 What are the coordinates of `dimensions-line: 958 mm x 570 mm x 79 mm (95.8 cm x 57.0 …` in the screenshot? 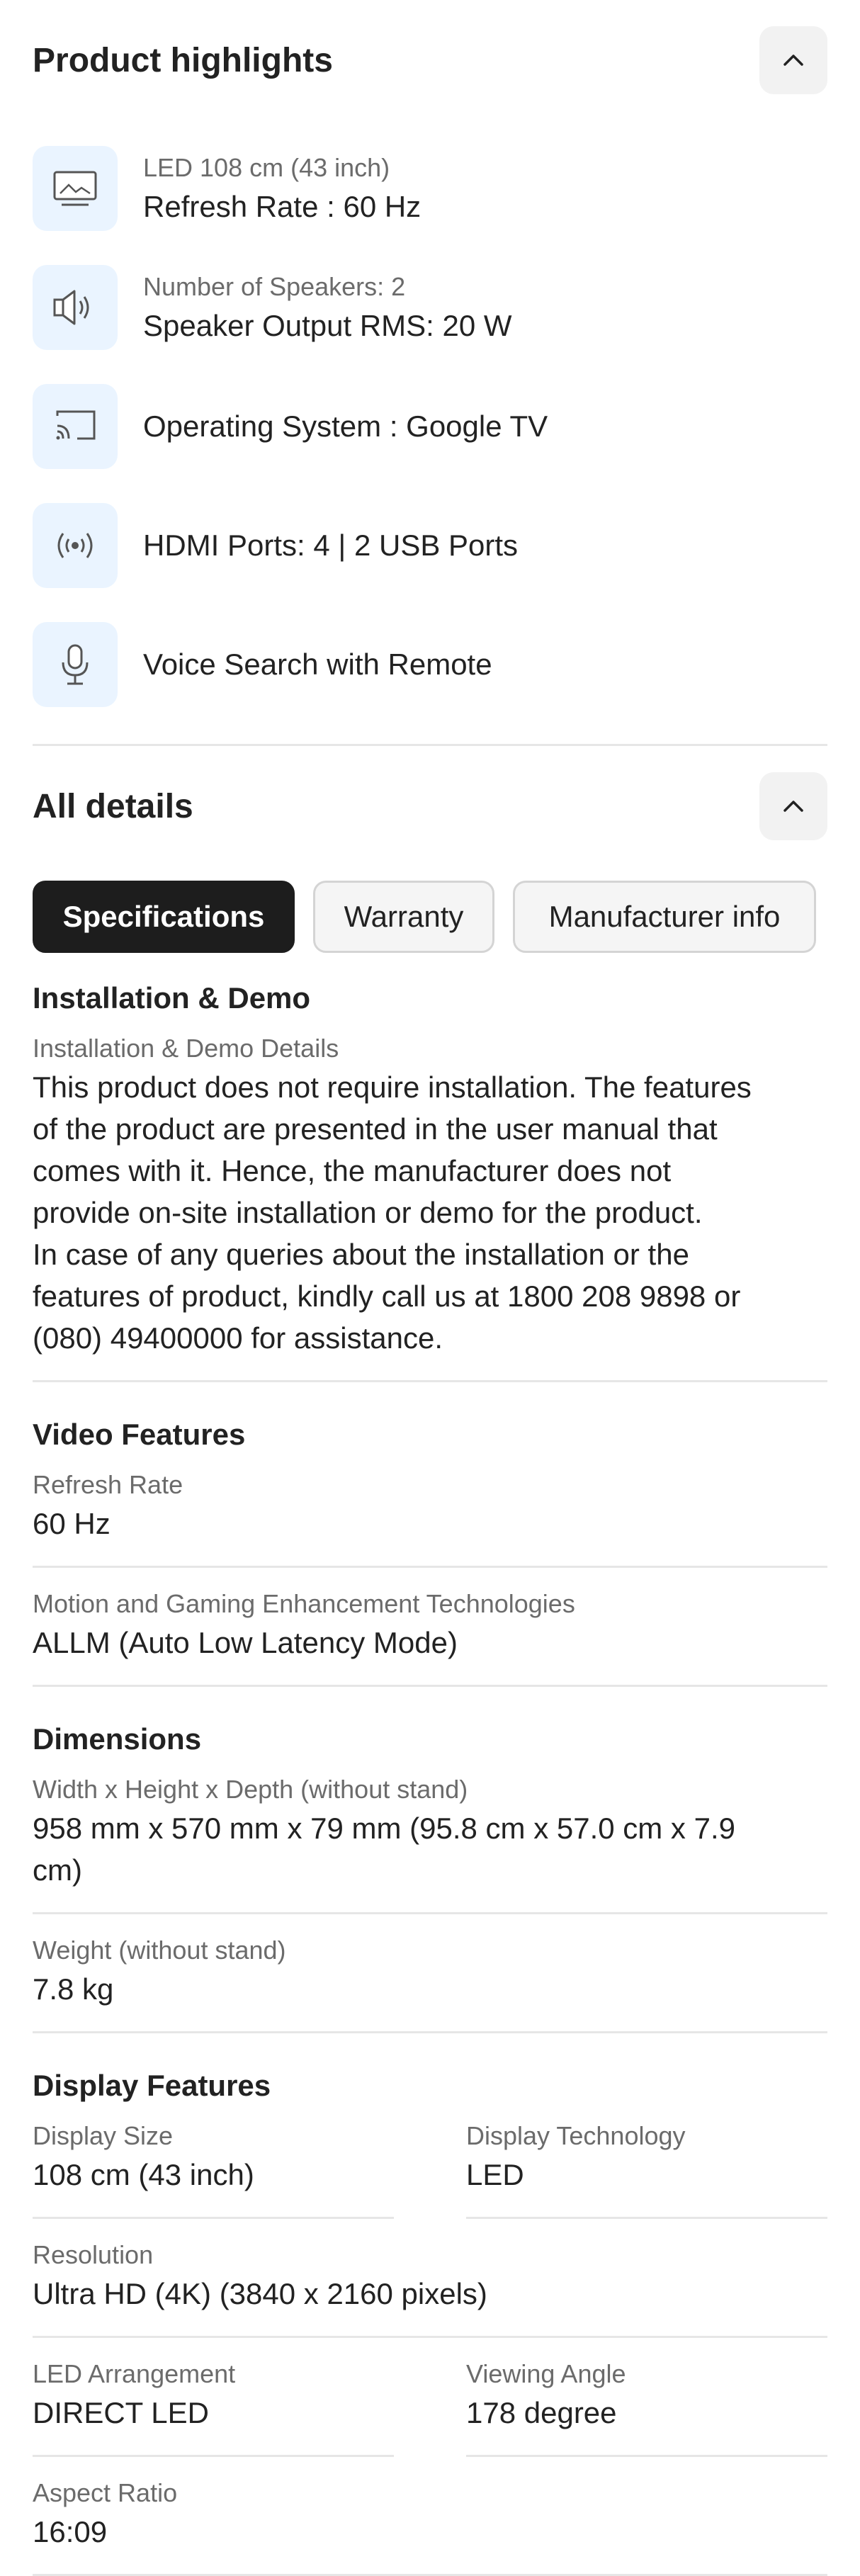 It's located at (384, 1828).